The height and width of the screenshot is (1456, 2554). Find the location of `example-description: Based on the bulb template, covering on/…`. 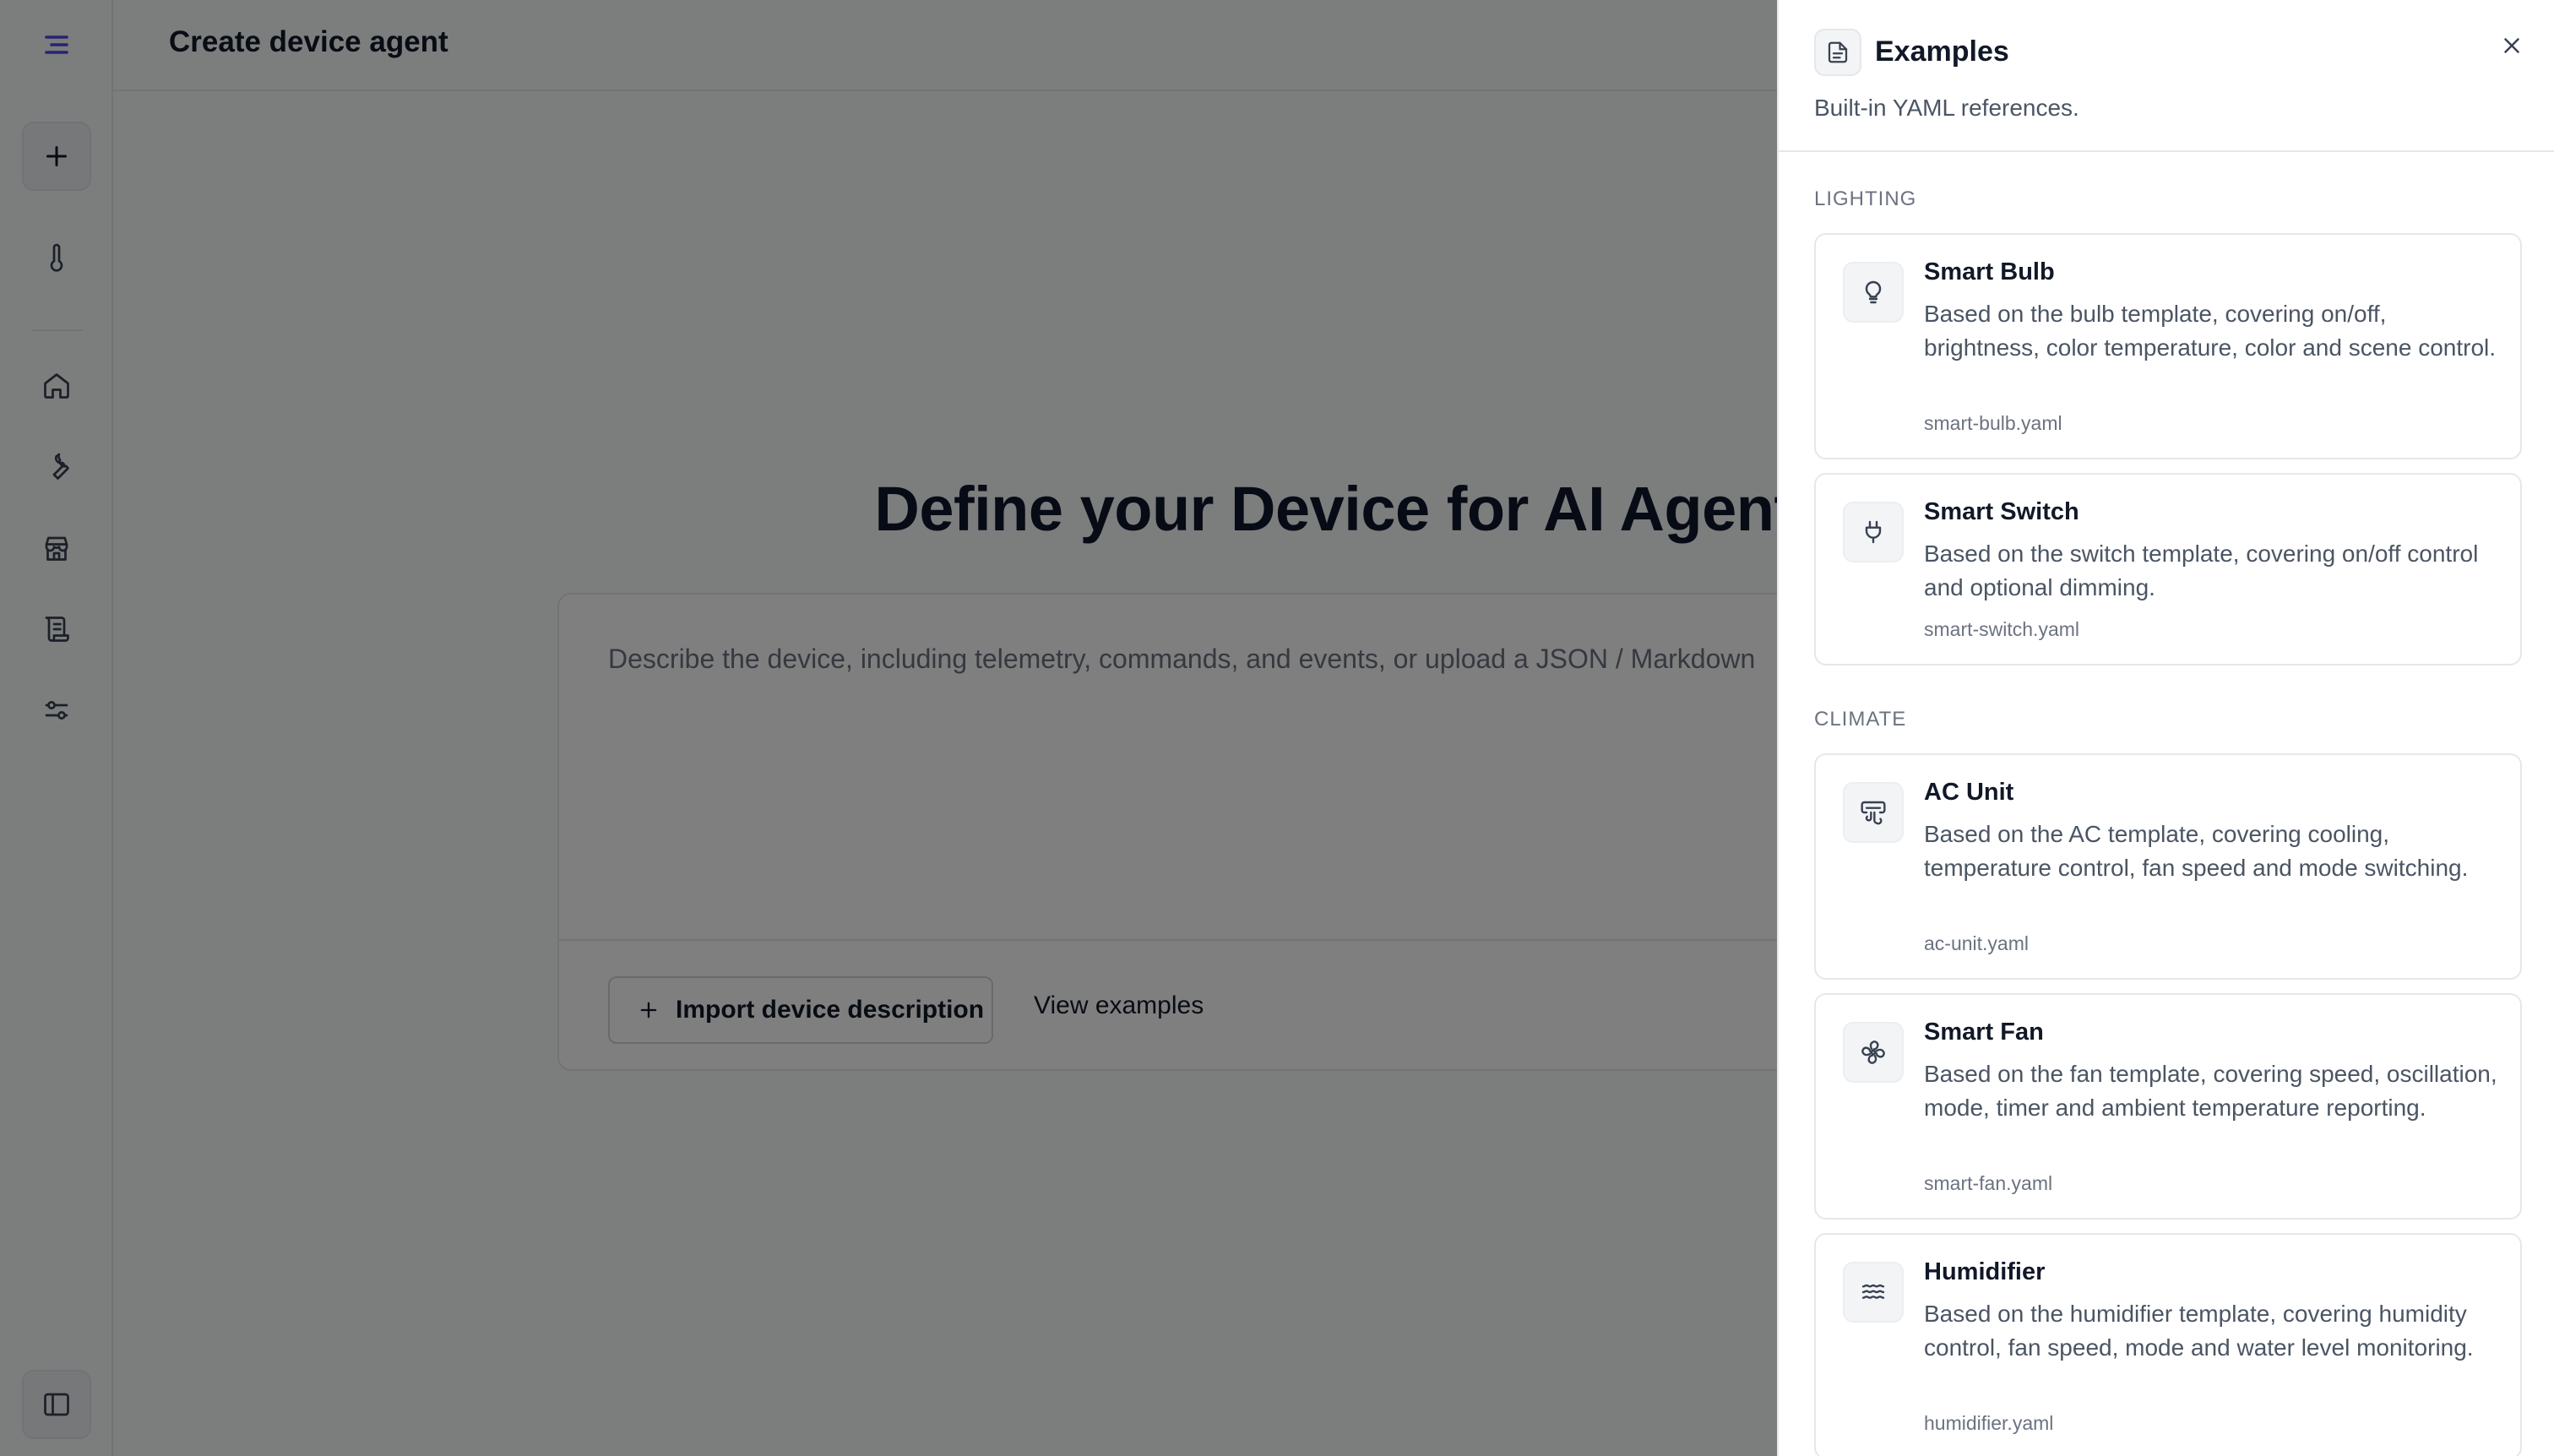

example-description: Based on the bulb template, covering on/… is located at coordinates (2210, 331).